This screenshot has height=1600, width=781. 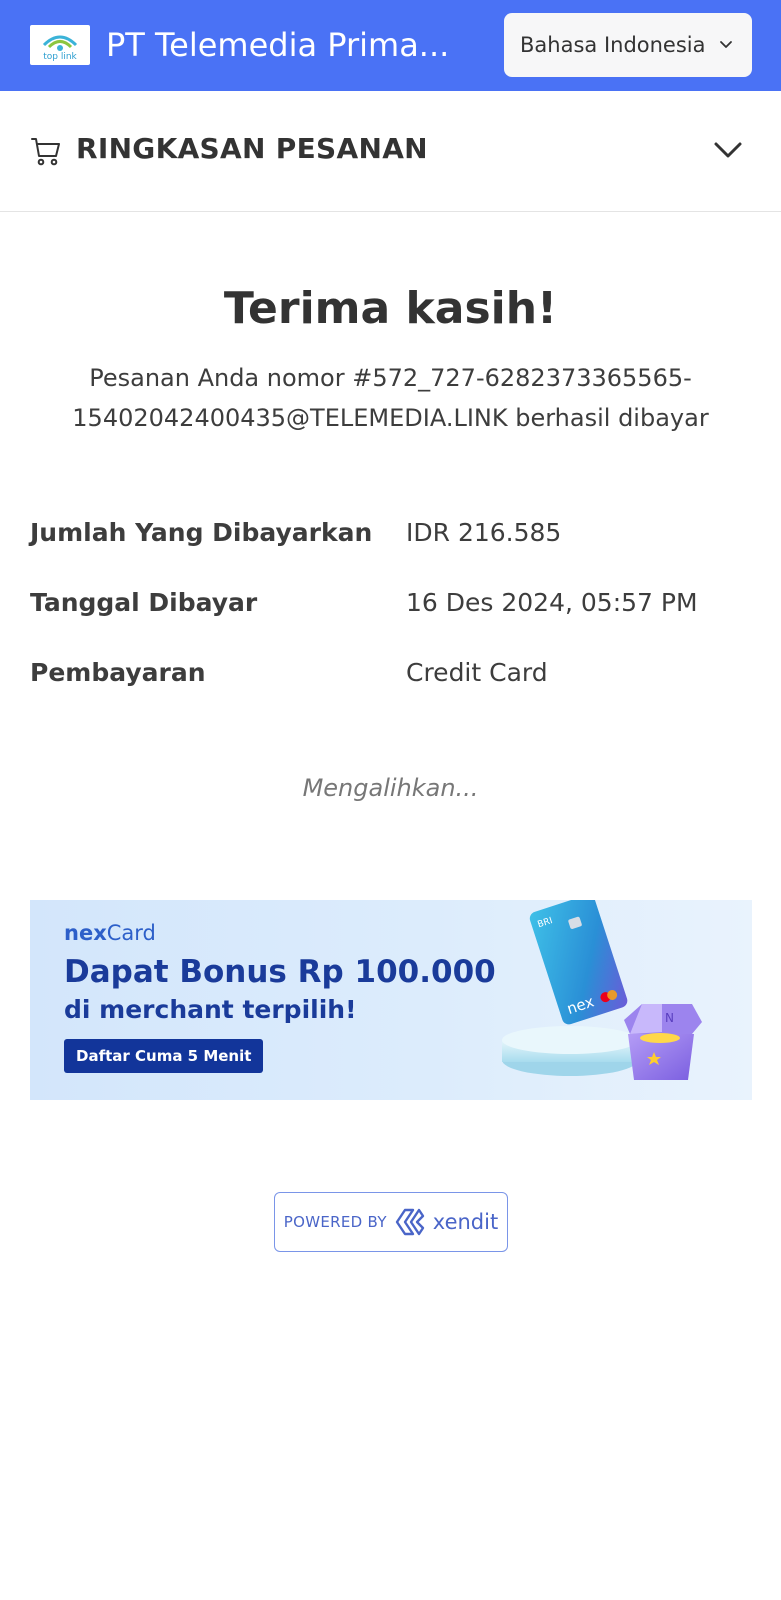 What do you see at coordinates (335, 1222) in the screenshot?
I see `powered-by-label: POWERED BY` at bounding box center [335, 1222].